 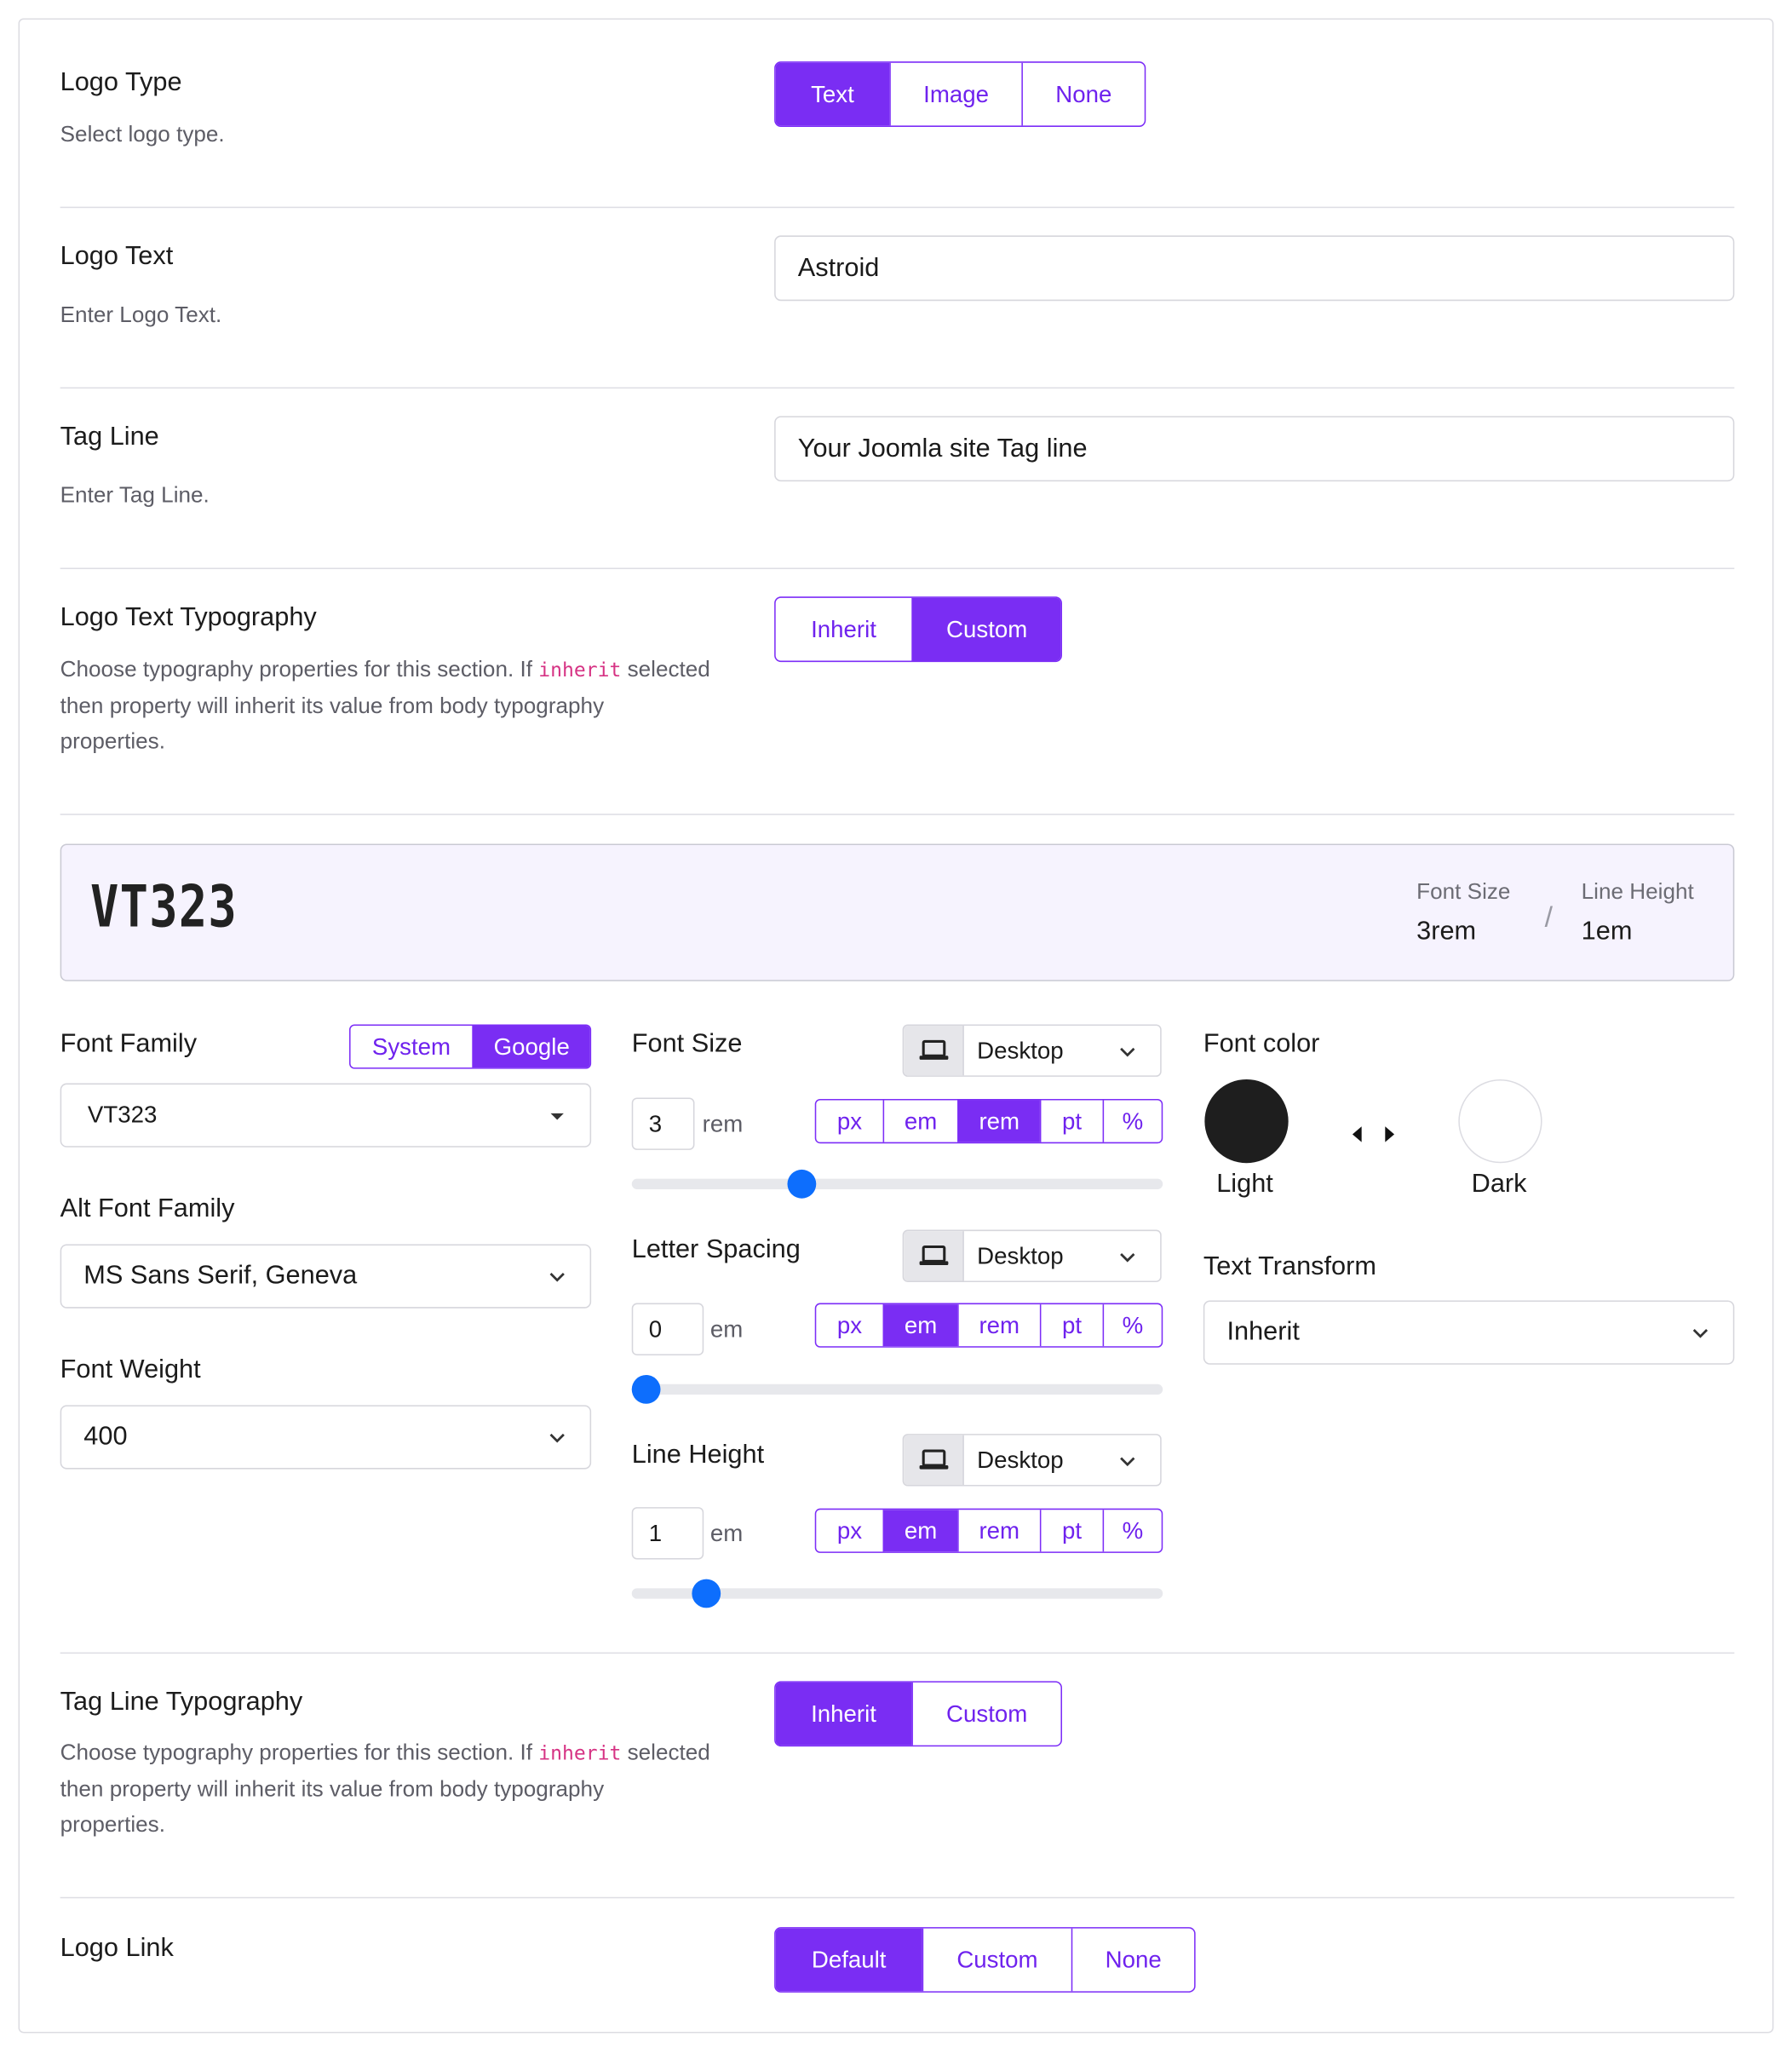 What do you see at coordinates (1499, 1184) in the screenshot?
I see `dark-color-label: Dark` at bounding box center [1499, 1184].